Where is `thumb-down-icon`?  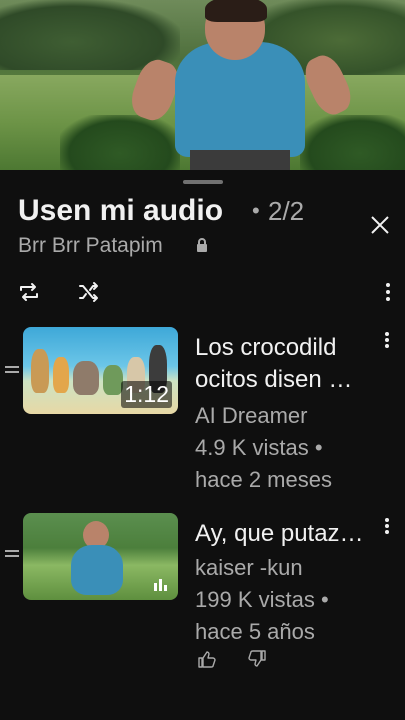
thumb-down-icon is located at coordinates (257, 659).